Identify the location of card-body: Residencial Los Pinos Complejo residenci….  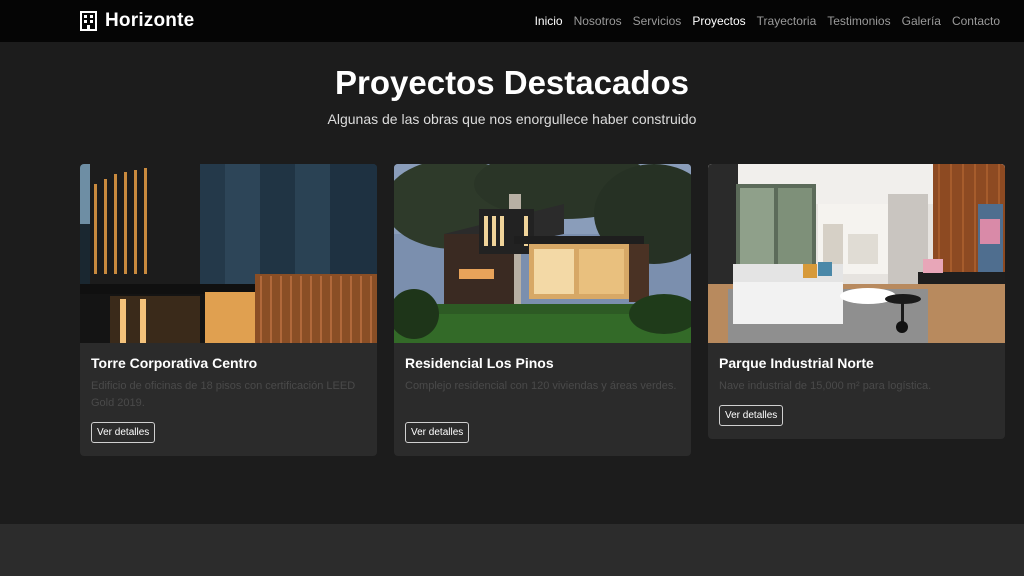
(542, 393).